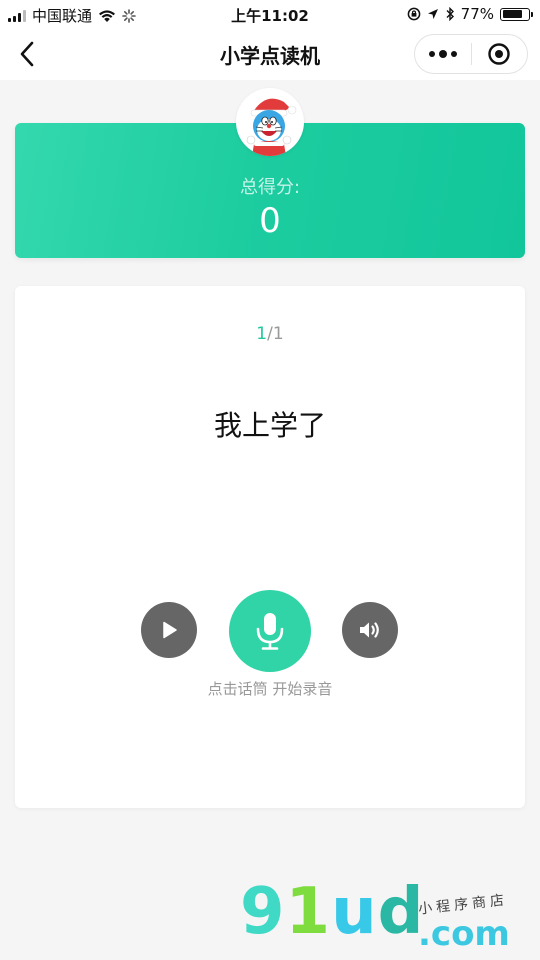  What do you see at coordinates (262, 334) in the screenshot?
I see `page-current: 1` at bounding box center [262, 334].